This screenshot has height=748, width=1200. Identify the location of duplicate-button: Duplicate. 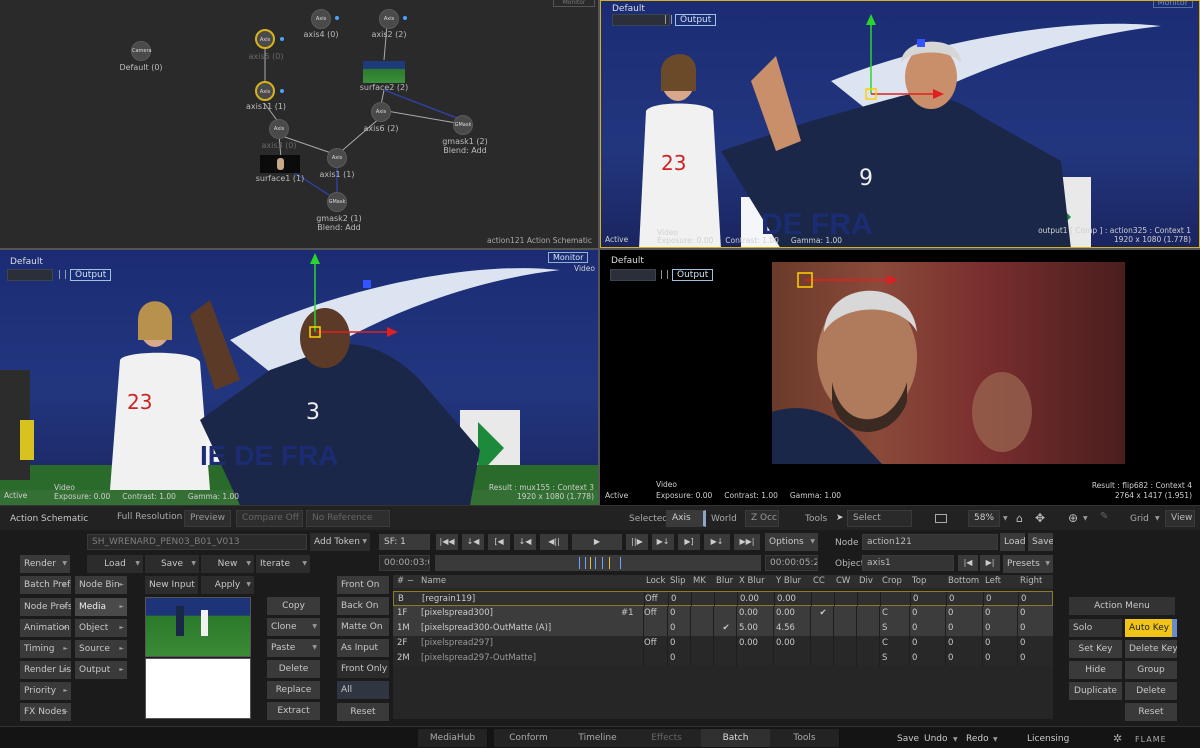
(1095, 691).